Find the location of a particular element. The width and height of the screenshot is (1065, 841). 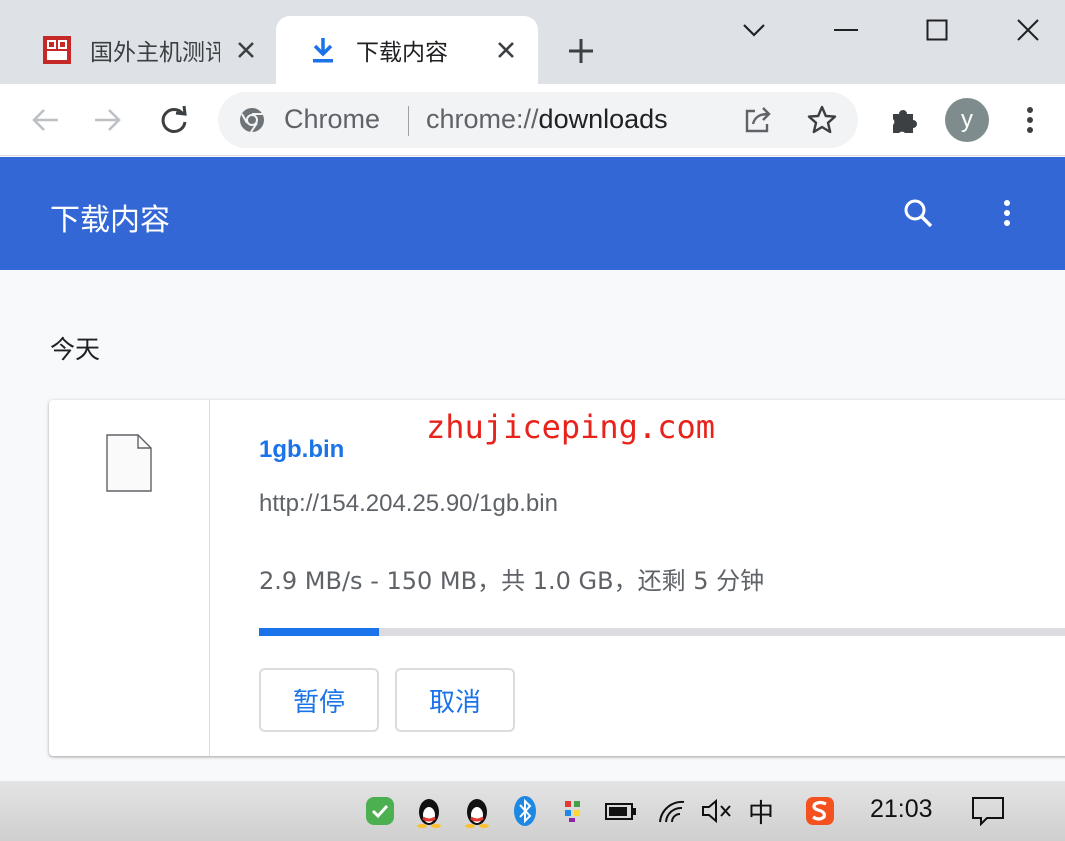

url-host: downloads is located at coordinates (603, 119).